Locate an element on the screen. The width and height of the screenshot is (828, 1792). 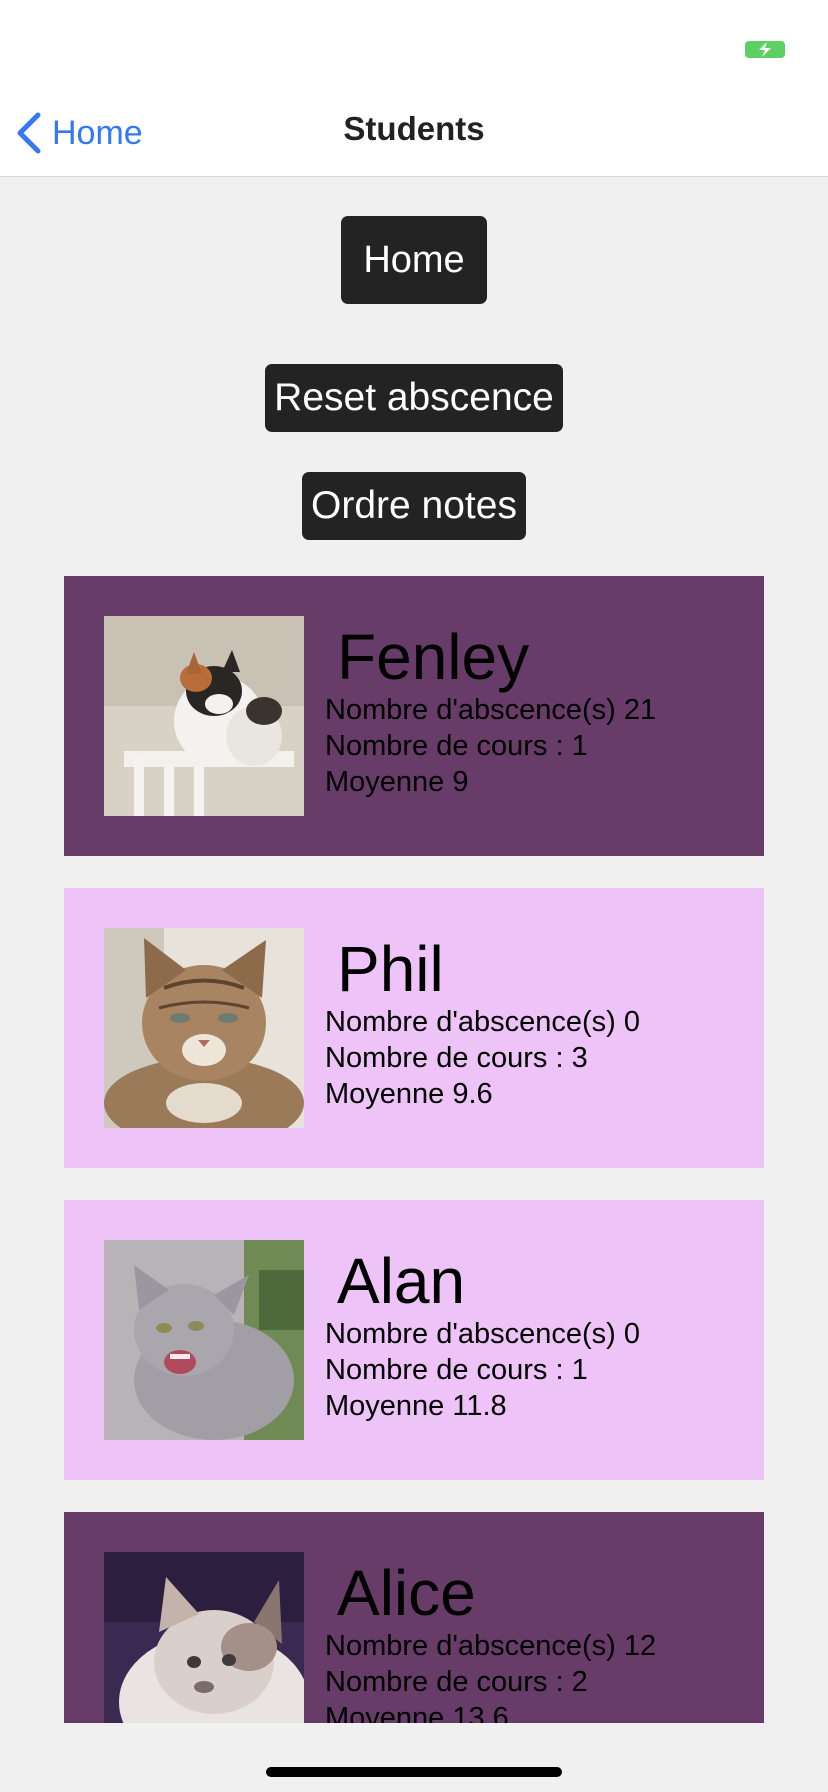
student-name: Alan is located at coordinates (401, 1281).